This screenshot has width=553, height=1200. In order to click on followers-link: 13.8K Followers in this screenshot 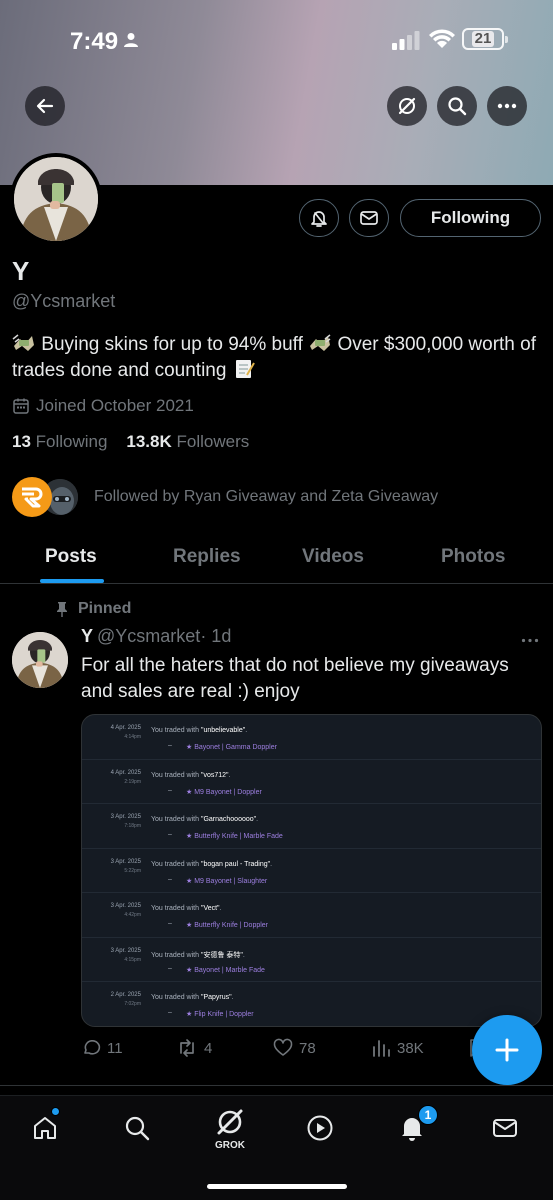, I will do `click(187, 441)`.